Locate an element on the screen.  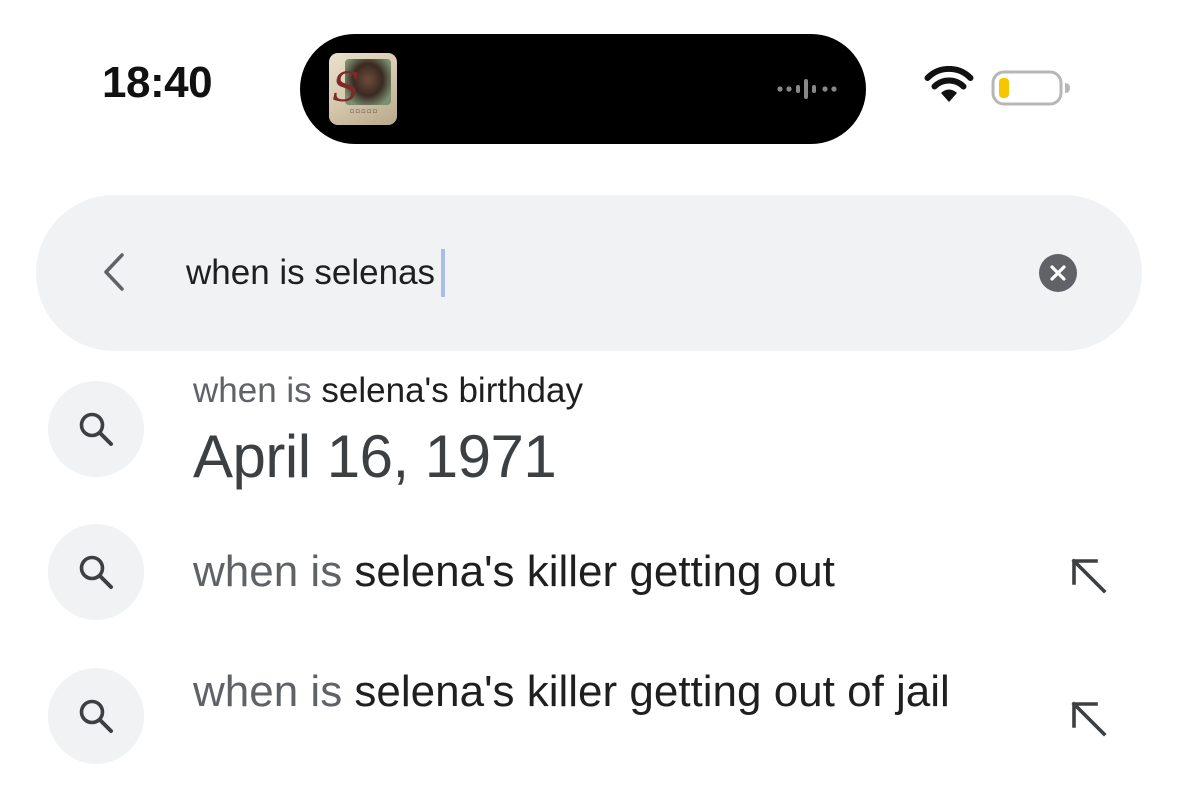
text-caret is located at coordinates (443, 273).